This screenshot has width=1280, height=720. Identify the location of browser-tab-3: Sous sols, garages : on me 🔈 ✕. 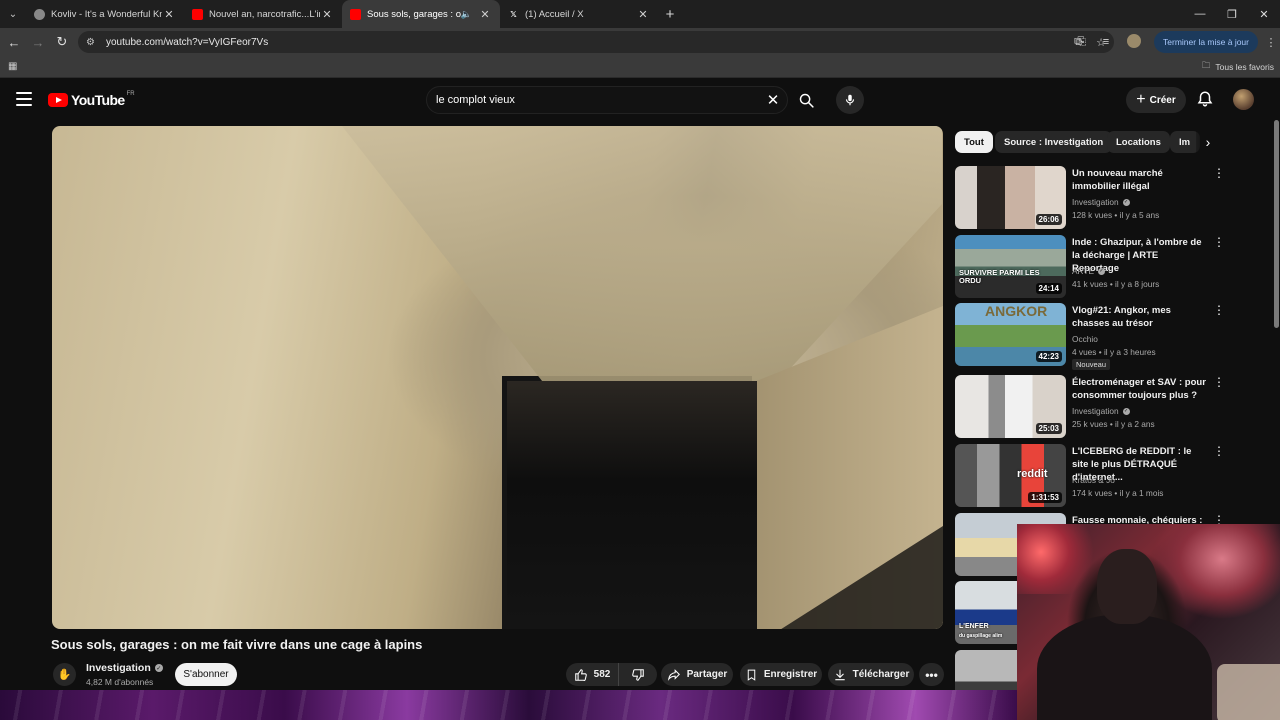
(421, 14).